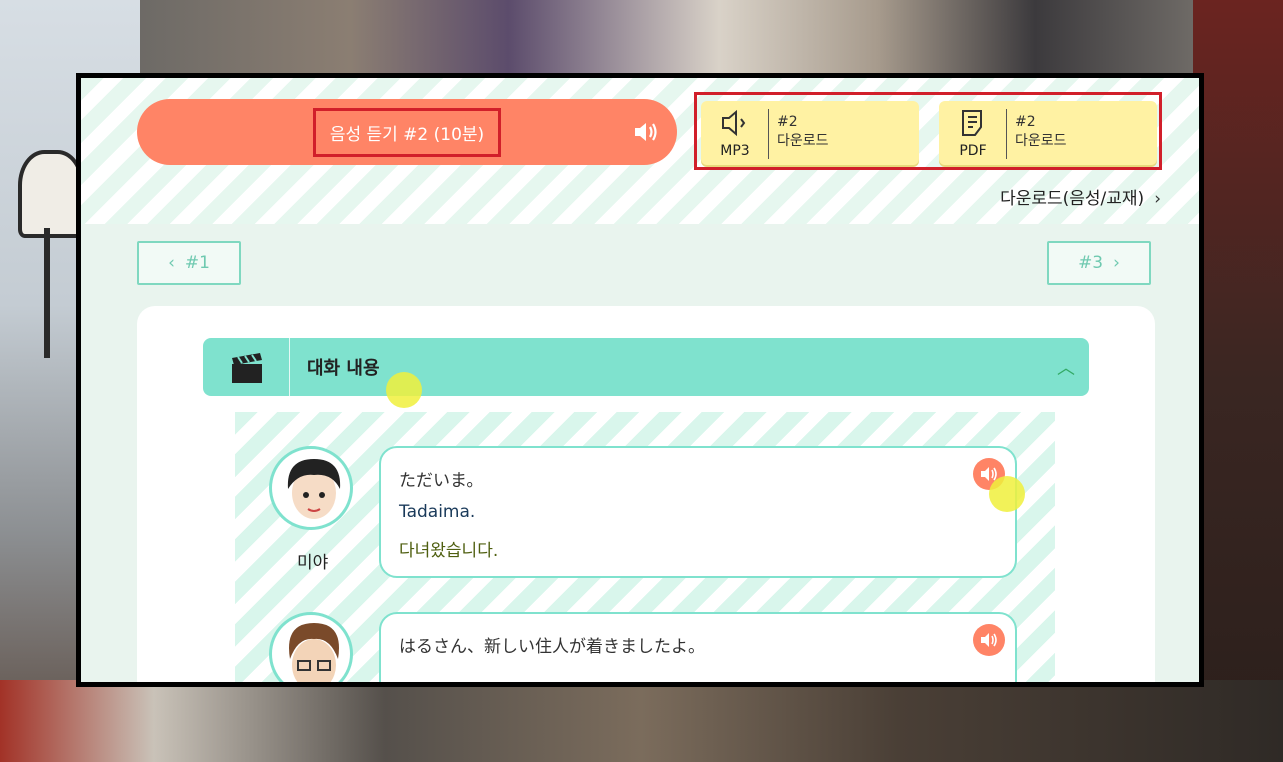 The height and width of the screenshot is (762, 1283). I want to click on download-materials-link: 다운로드(음성/교재) ›, so click(1080, 196).